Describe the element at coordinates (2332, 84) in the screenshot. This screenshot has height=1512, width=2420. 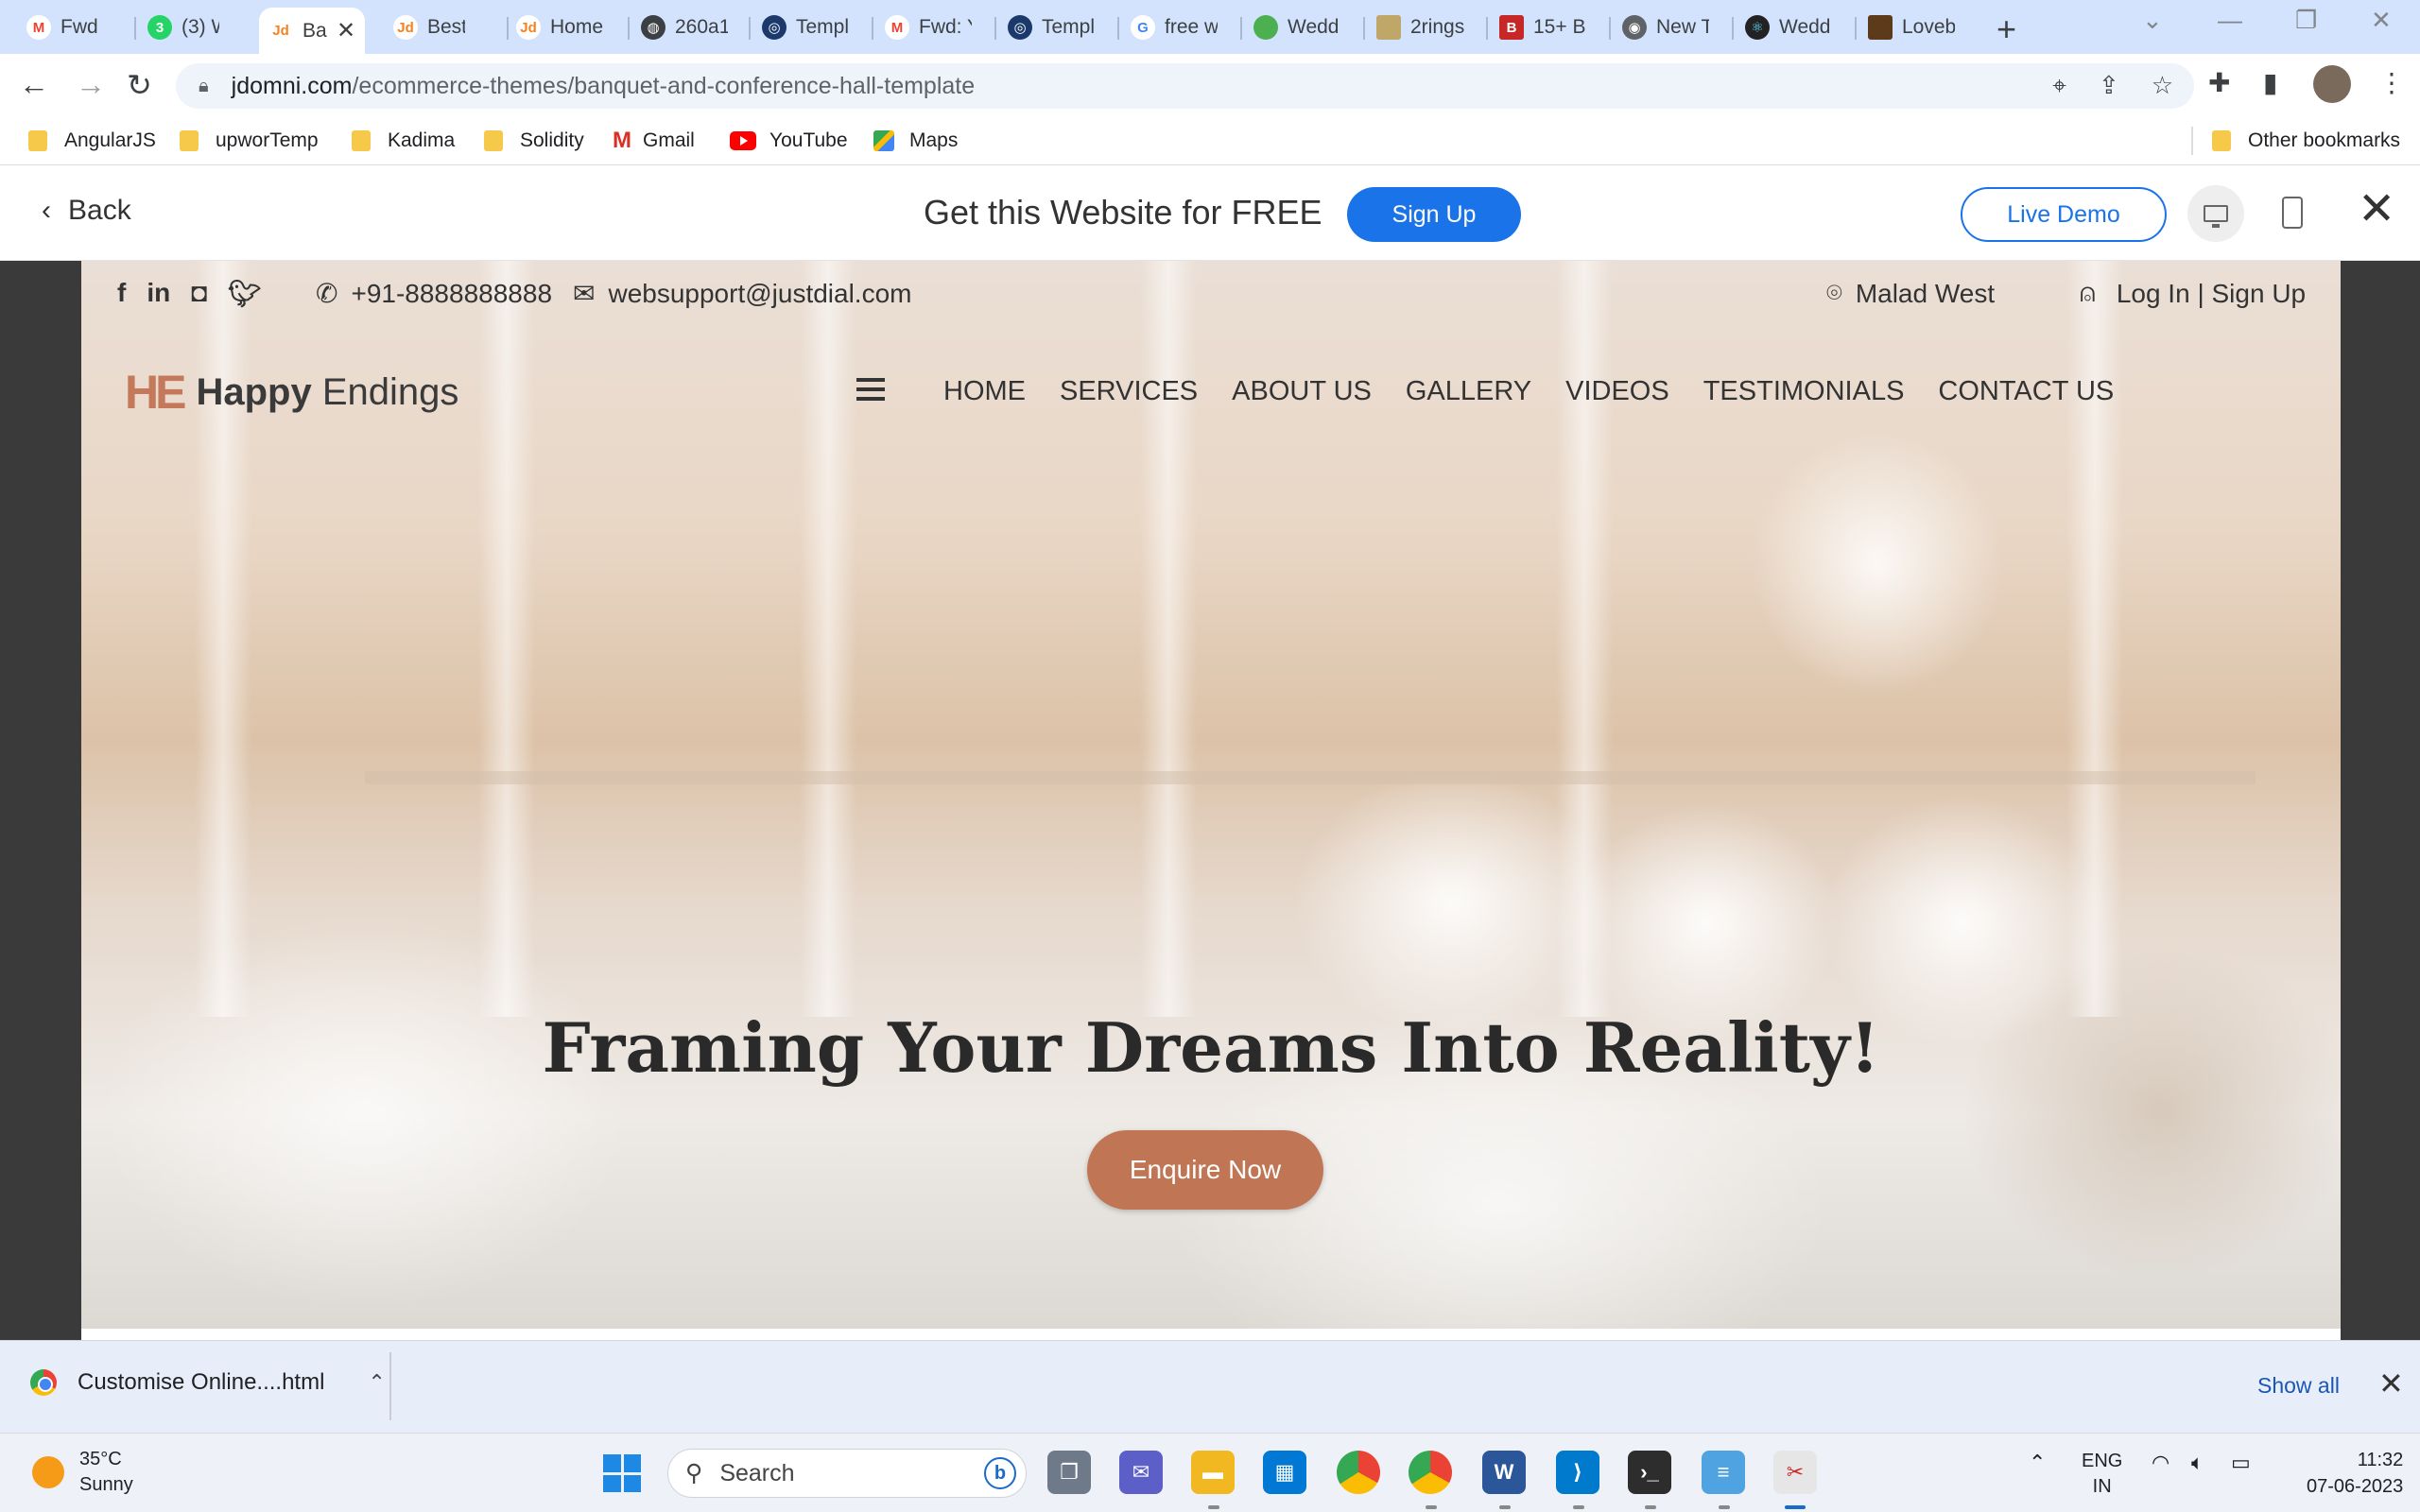
I see `profile-avatar` at that location.